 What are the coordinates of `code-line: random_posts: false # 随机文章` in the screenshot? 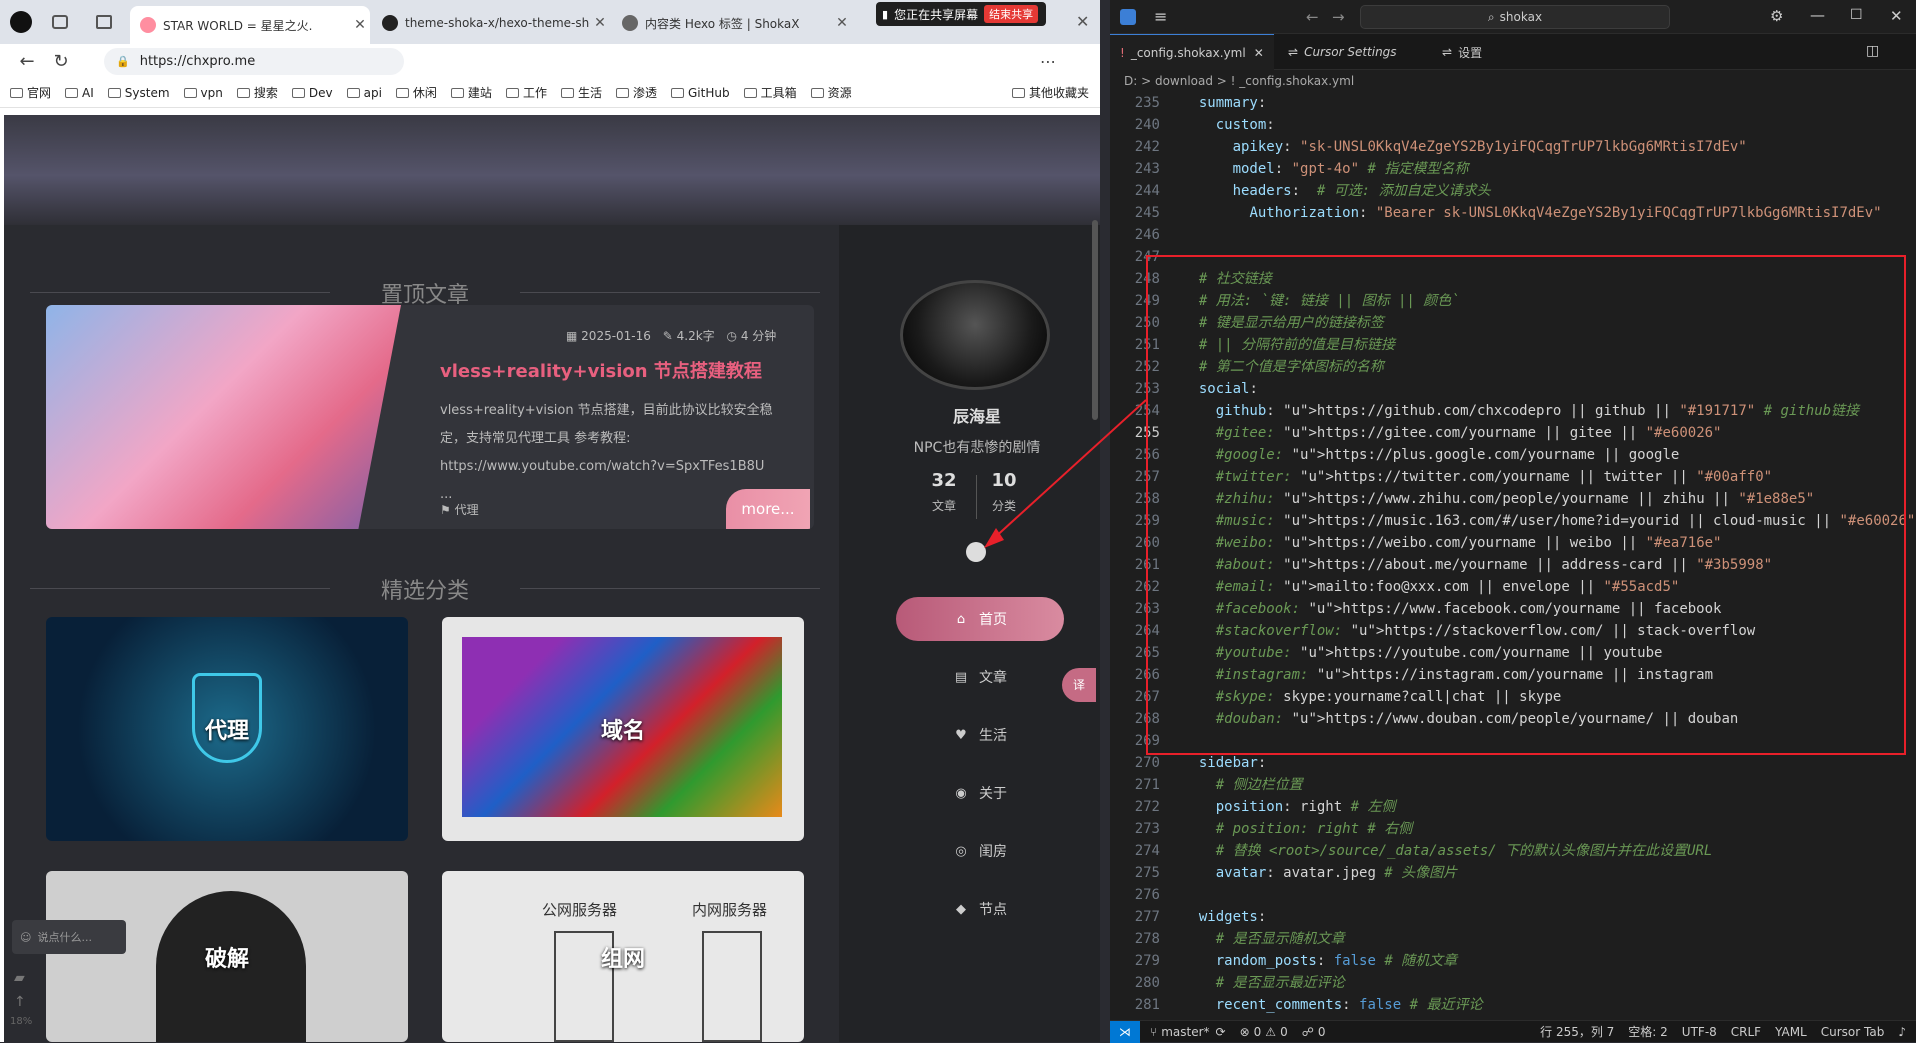 It's located at (1319, 961).